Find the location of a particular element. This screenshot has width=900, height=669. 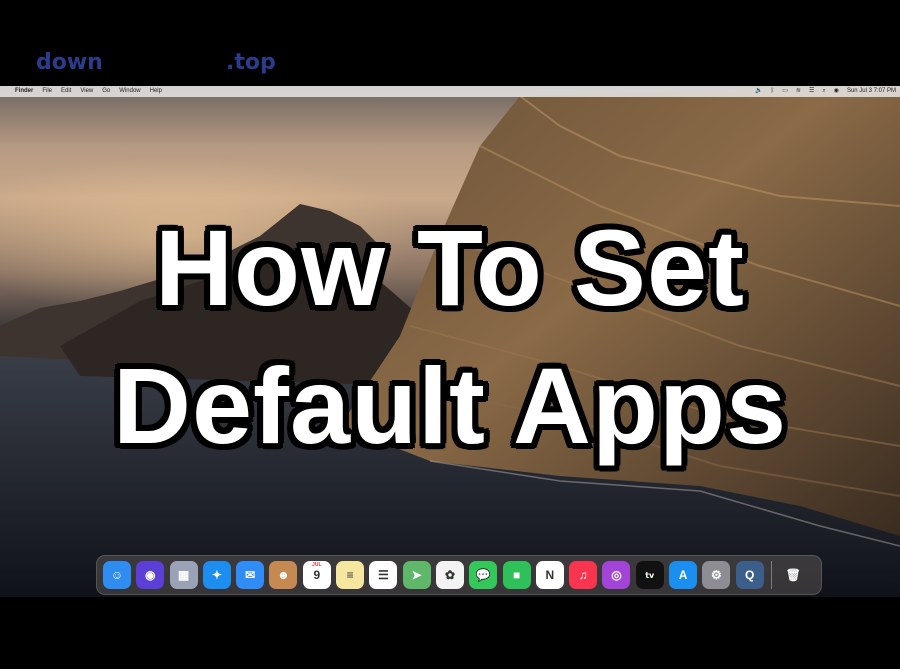

menu-item-finder: Finder is located at coordinates (24, 91).